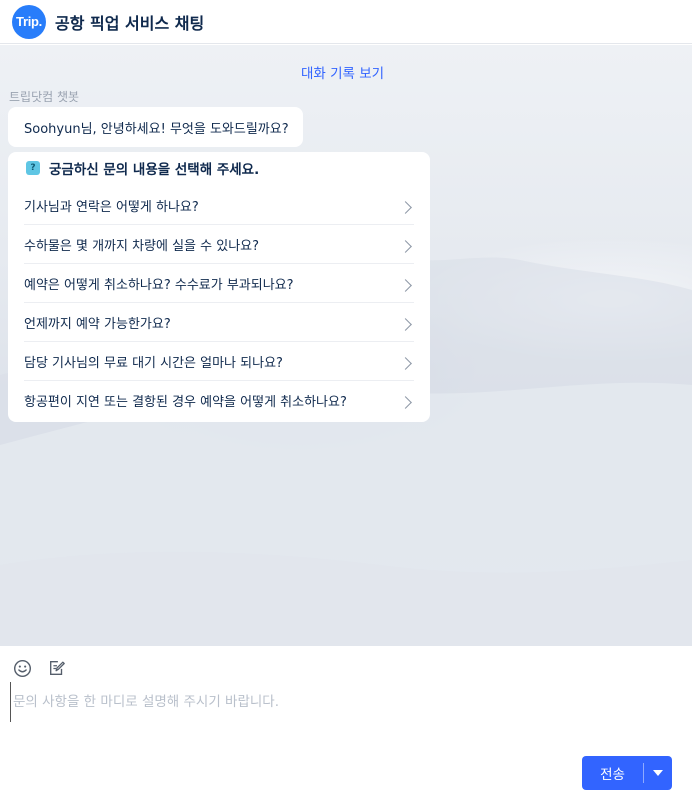 The image size is (692, 805). I want to click on faq-item-label: 수하물은 몇 개까지 차량에 실을 수 있나요?, so click(142, 246).